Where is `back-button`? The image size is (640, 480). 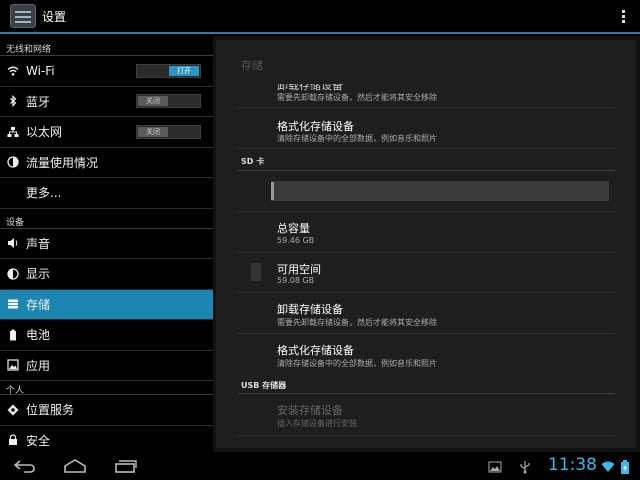
back-button is located at coordinates (24, 465).